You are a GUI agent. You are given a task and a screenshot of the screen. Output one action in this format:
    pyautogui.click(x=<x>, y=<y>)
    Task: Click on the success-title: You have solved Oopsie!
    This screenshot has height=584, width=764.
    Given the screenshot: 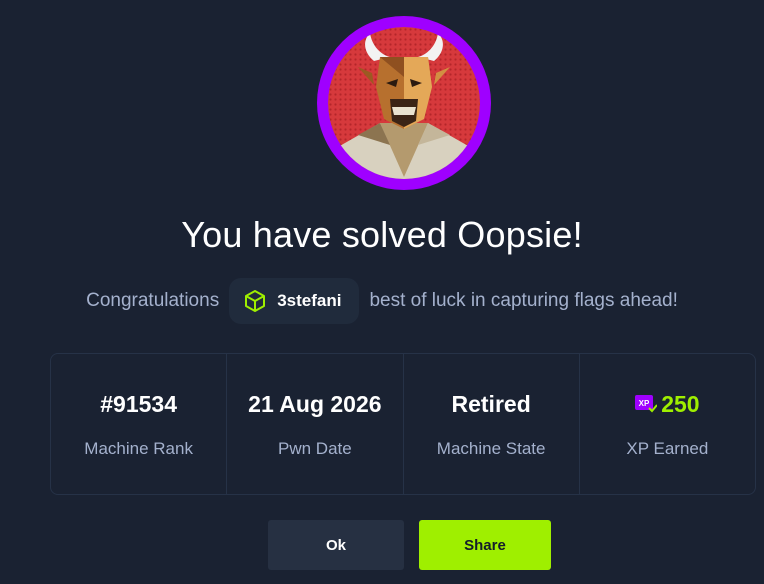 What is the action you would take?
    pyautogui.click(x=382, y=234)
    